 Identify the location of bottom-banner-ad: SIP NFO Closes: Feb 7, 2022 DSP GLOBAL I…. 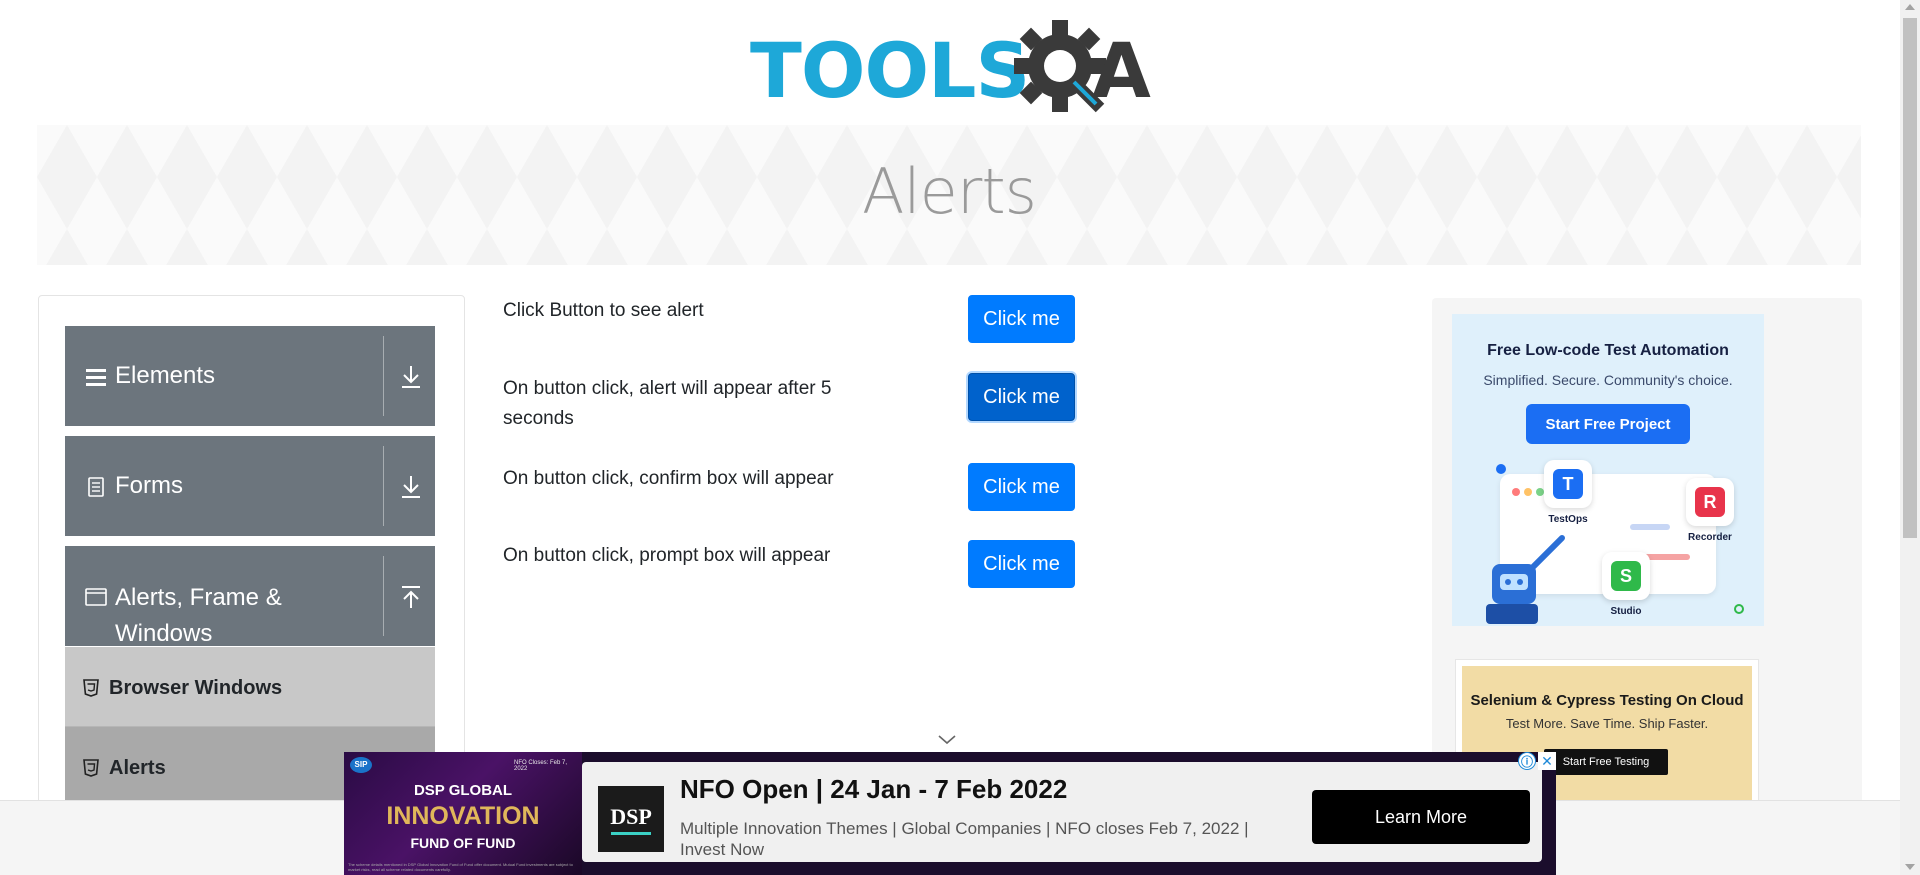
(950, 813).